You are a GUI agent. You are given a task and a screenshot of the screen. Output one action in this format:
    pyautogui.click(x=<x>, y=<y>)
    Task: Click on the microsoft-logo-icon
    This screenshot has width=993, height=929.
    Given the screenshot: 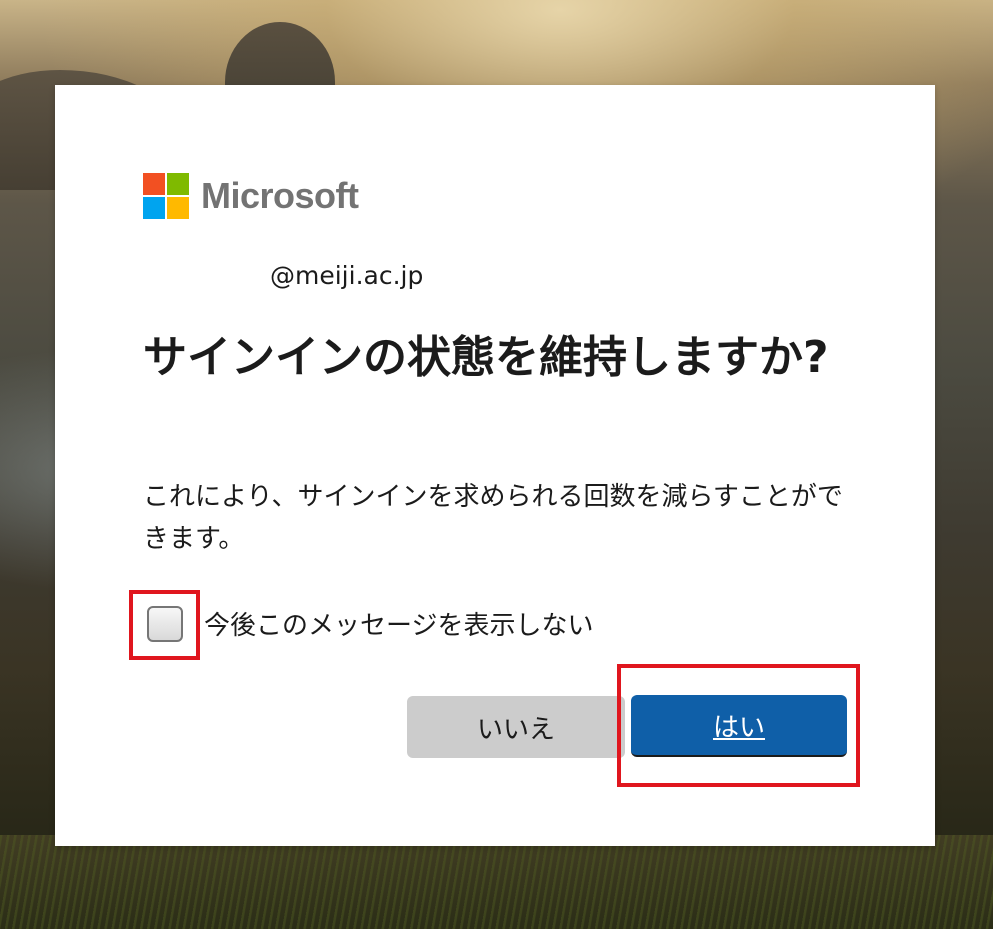 What is the action you would take?
    pyautogui.click(x=166, y=196)
    